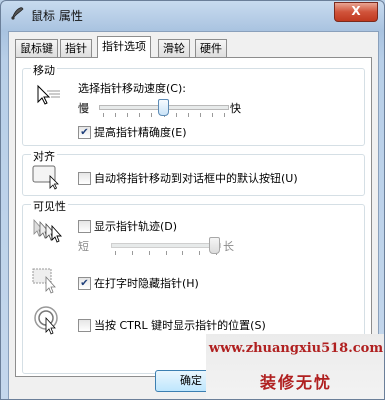 This screenshot has width=385, height=400. I want to click on long-label: 长, so click(228, 246).